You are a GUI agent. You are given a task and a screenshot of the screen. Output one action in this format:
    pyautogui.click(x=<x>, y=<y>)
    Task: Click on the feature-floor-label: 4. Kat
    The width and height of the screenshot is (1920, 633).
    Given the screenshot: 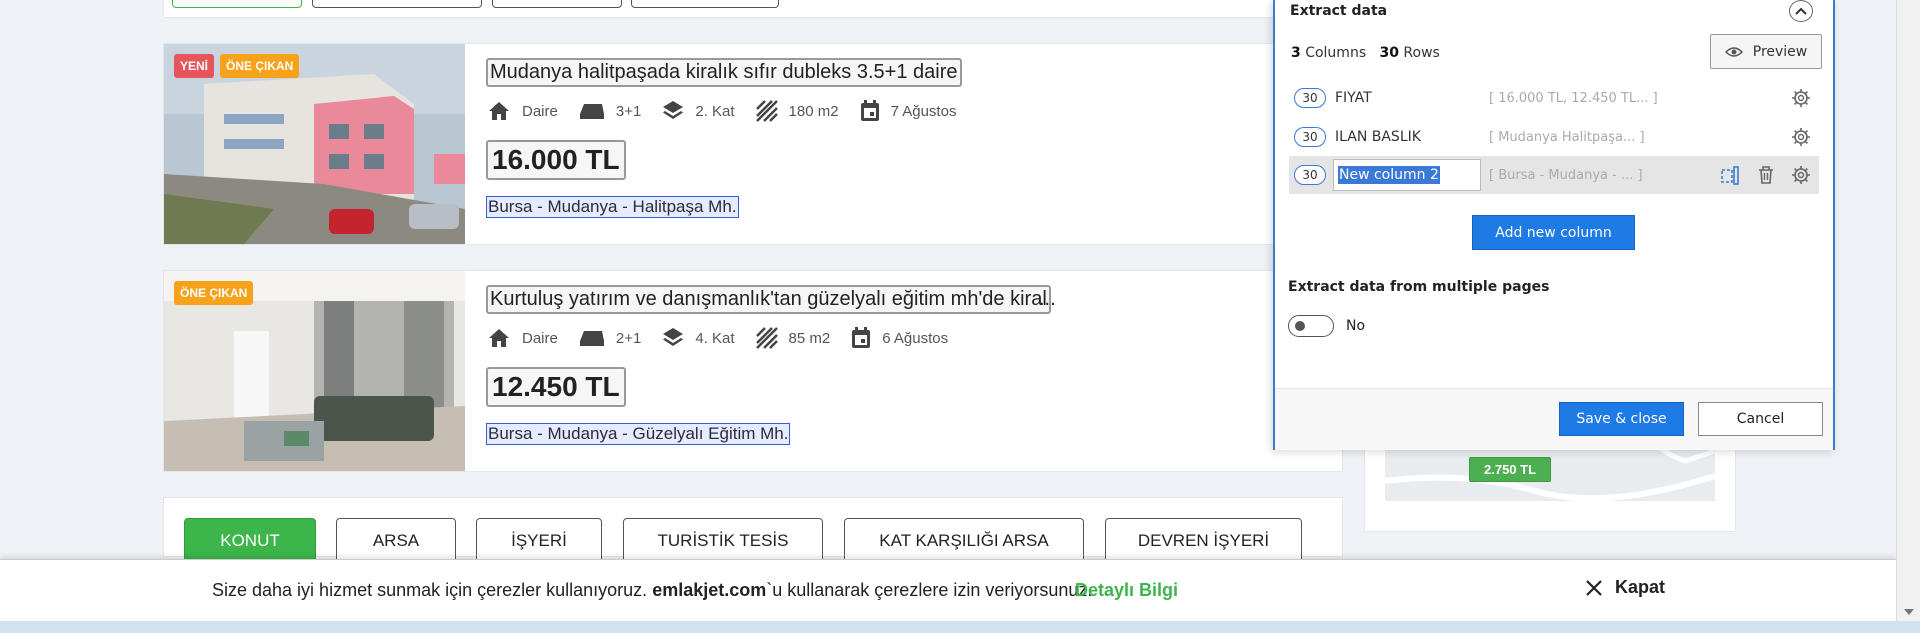 What is the action you would take?
    pyautogui.click(x=715, y=338)
    